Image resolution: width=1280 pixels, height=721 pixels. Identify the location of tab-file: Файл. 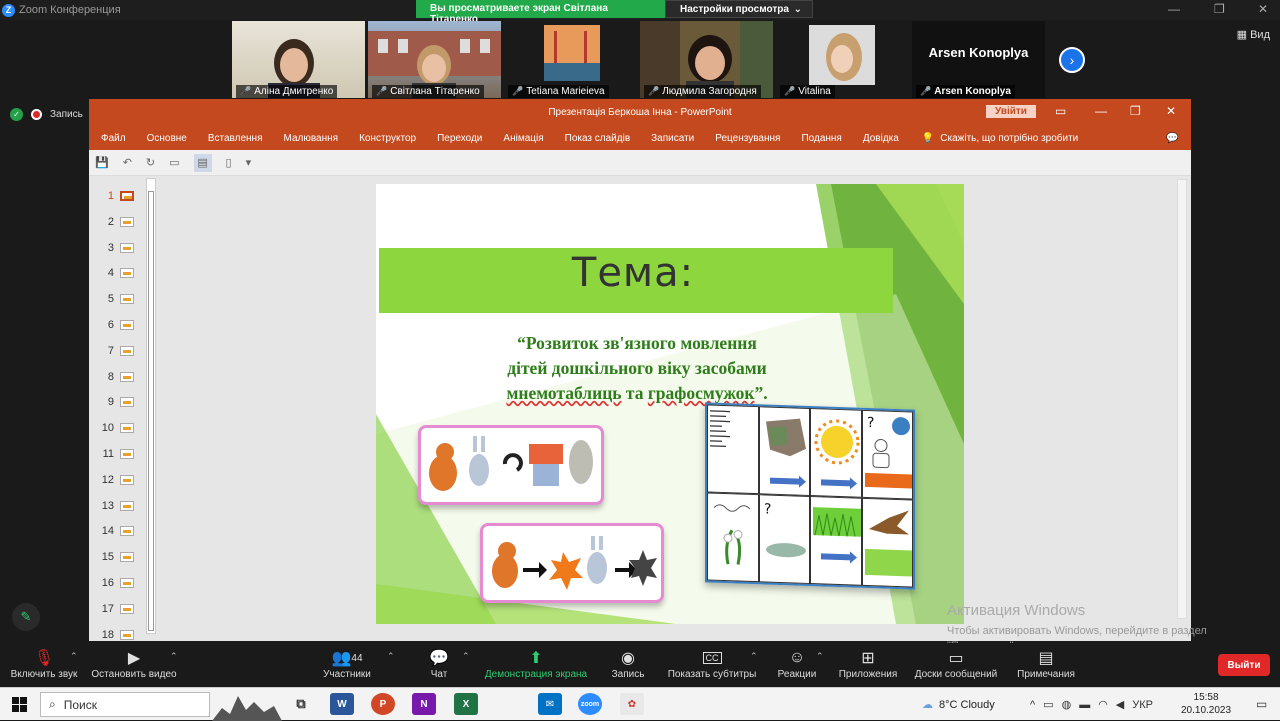
(113, 138).